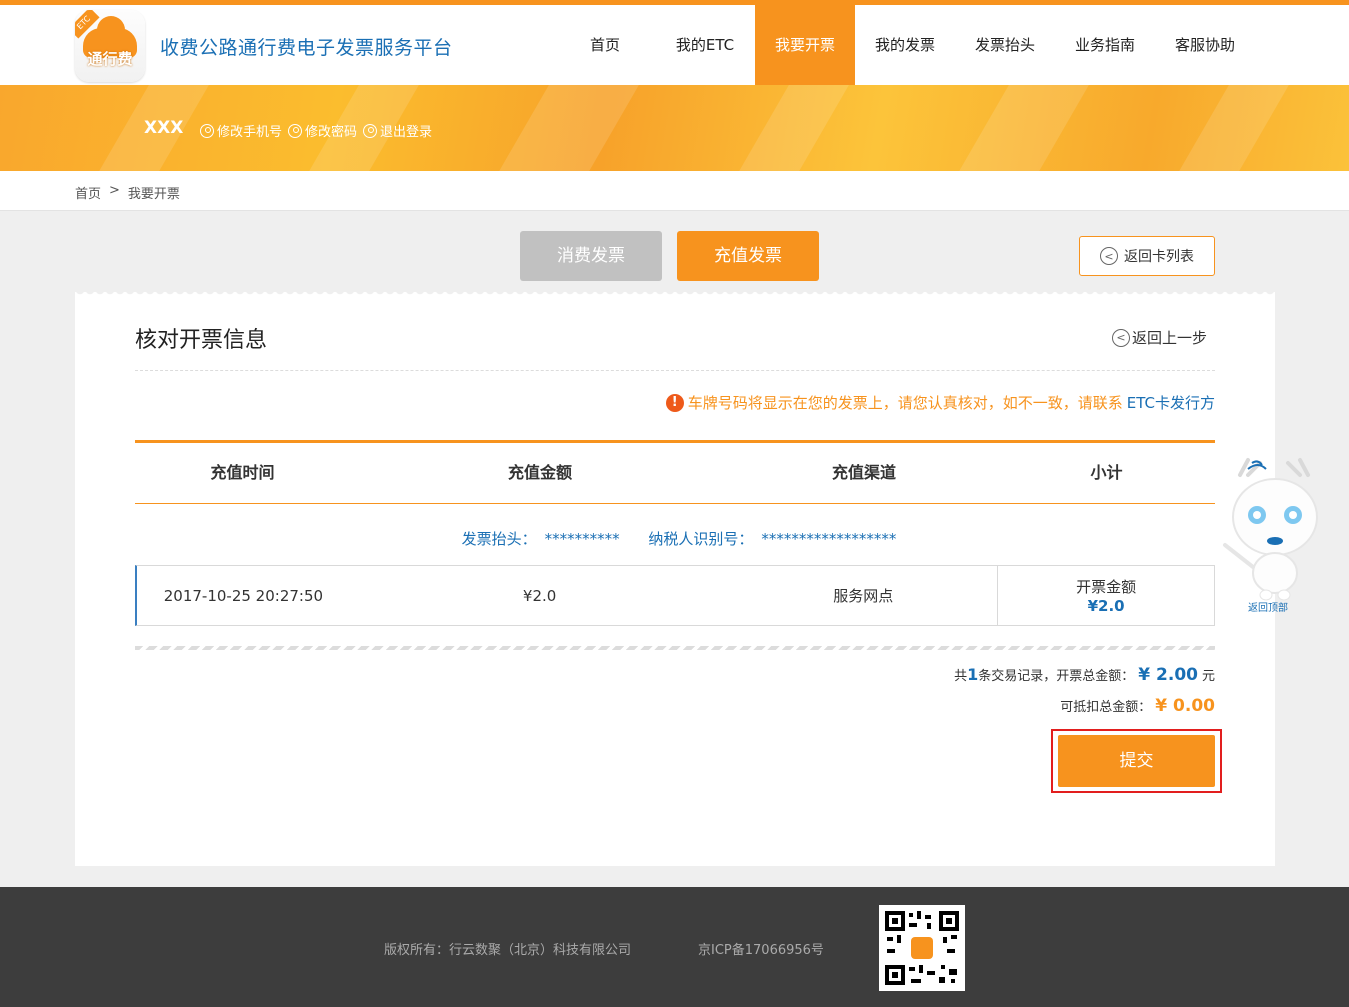  What do you see at coordinates (674, 191) in the screenshot?
I see `breadcrumb-bar: 首页 > 我要开票` at bounding box center [674, 191].